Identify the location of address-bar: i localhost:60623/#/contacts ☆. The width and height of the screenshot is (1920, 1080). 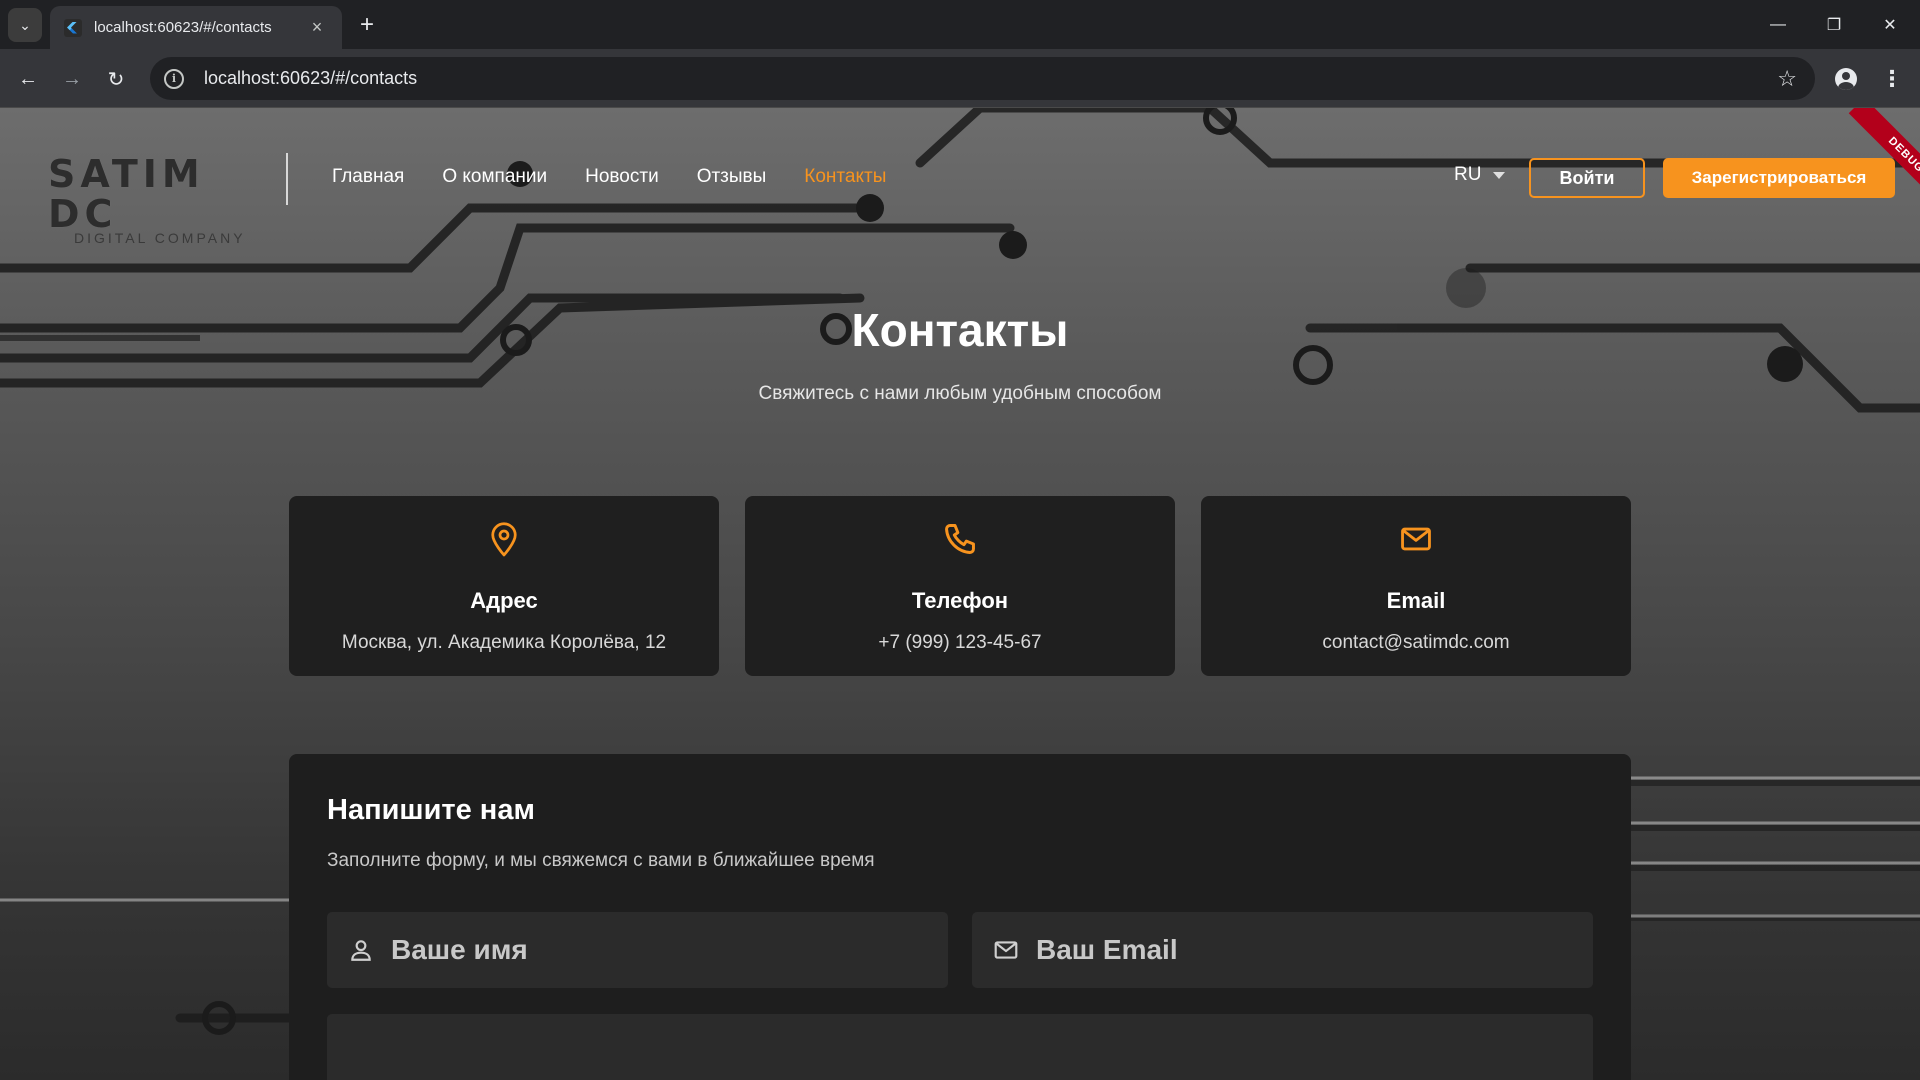
(982, 78).